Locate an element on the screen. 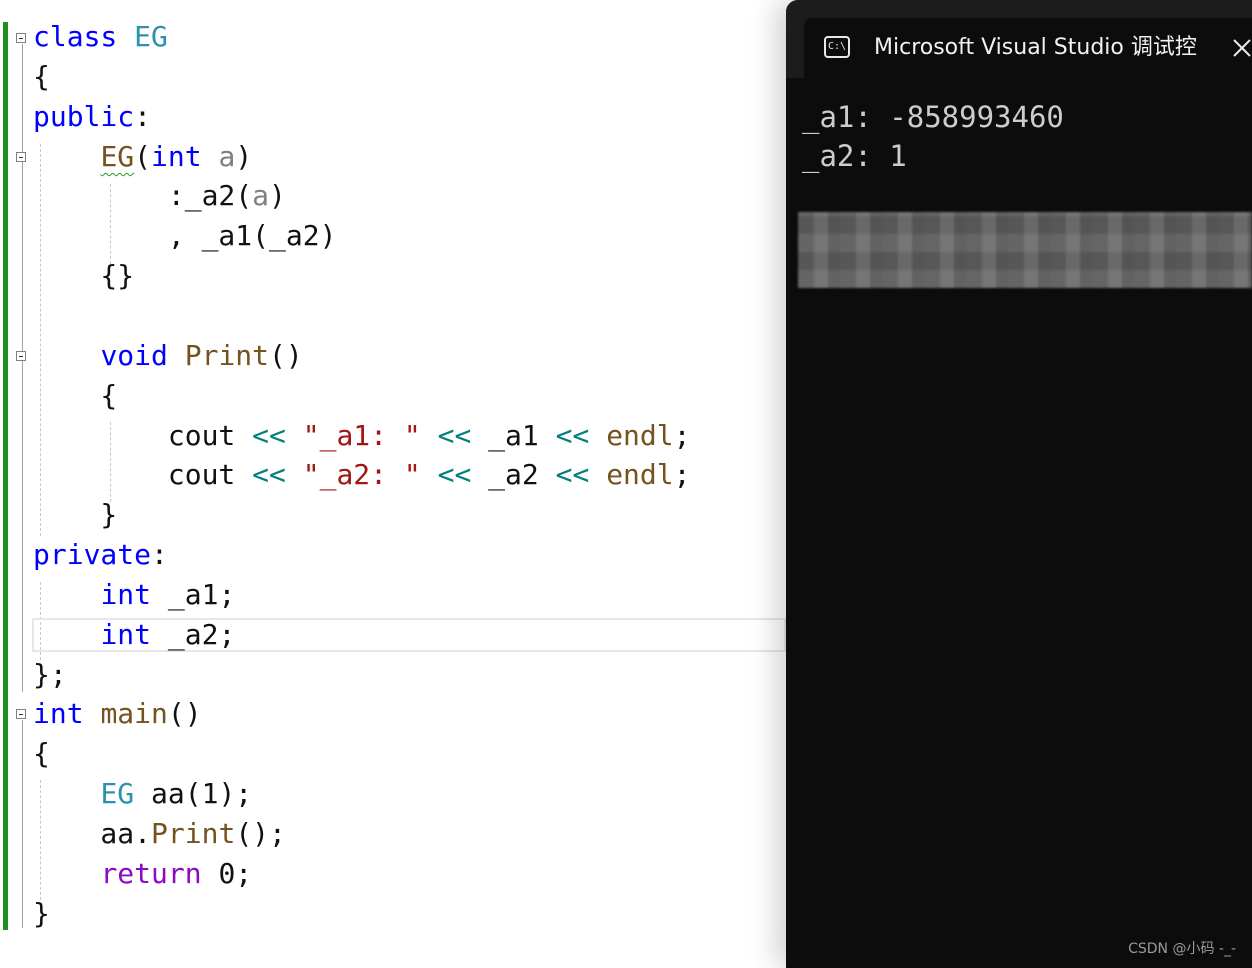 This screenshot has width=1252, height=968. close-icon is located at coordinates (1242, 48).